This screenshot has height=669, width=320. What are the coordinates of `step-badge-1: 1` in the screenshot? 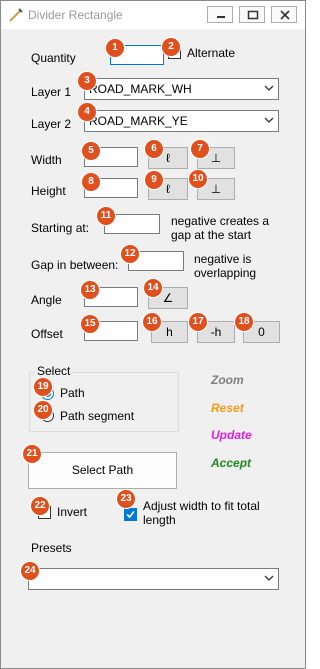 It's located at (115, 48).